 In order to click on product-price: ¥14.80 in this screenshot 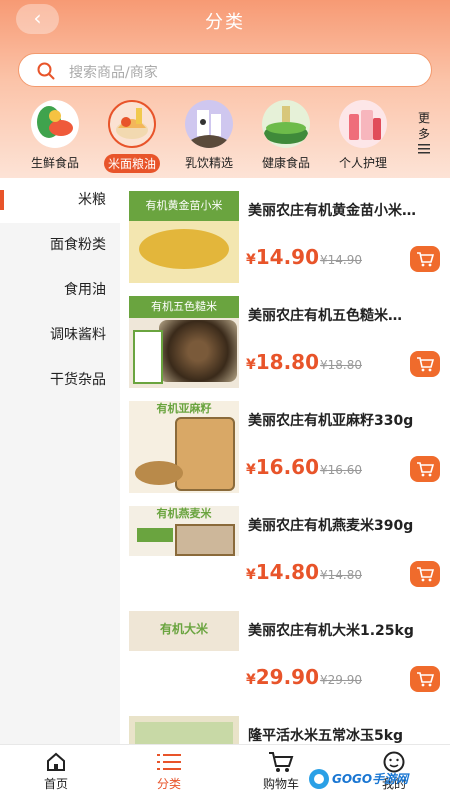, I will do `click(282, 572)`.